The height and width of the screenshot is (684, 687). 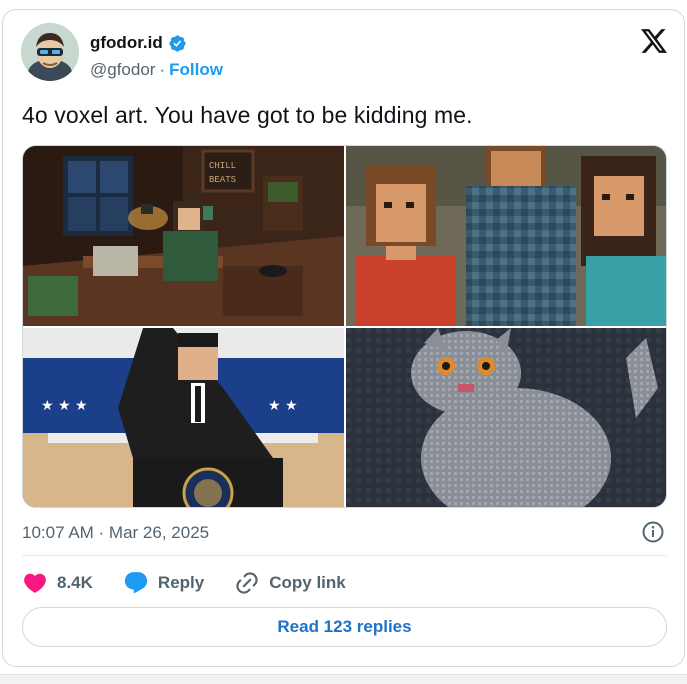 What do you see at coordinates (183, 236) in the screenshot?
I see `media-voxel-lofi-room: CHILL BEATS` at bounding box center [183, 236].